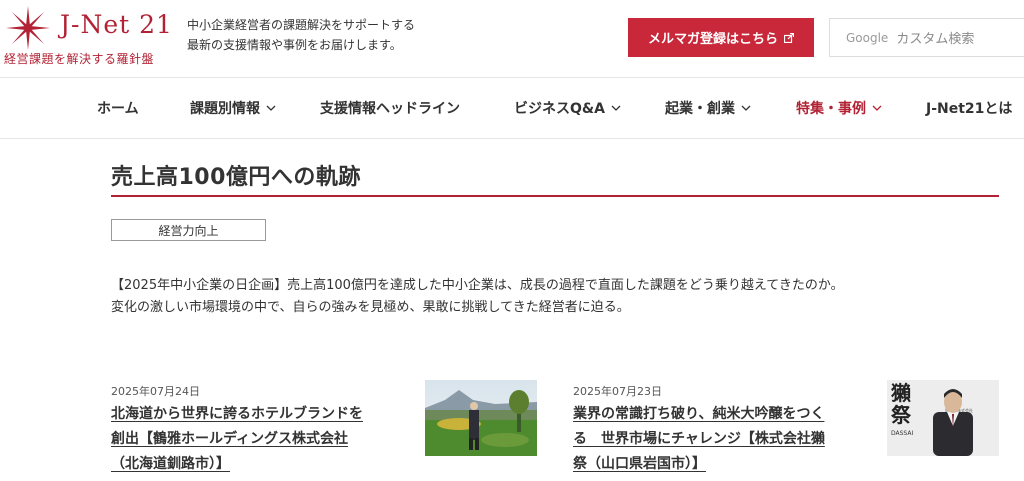  I want to click on nav-item-label: 起業・創業, so click(700, 109).